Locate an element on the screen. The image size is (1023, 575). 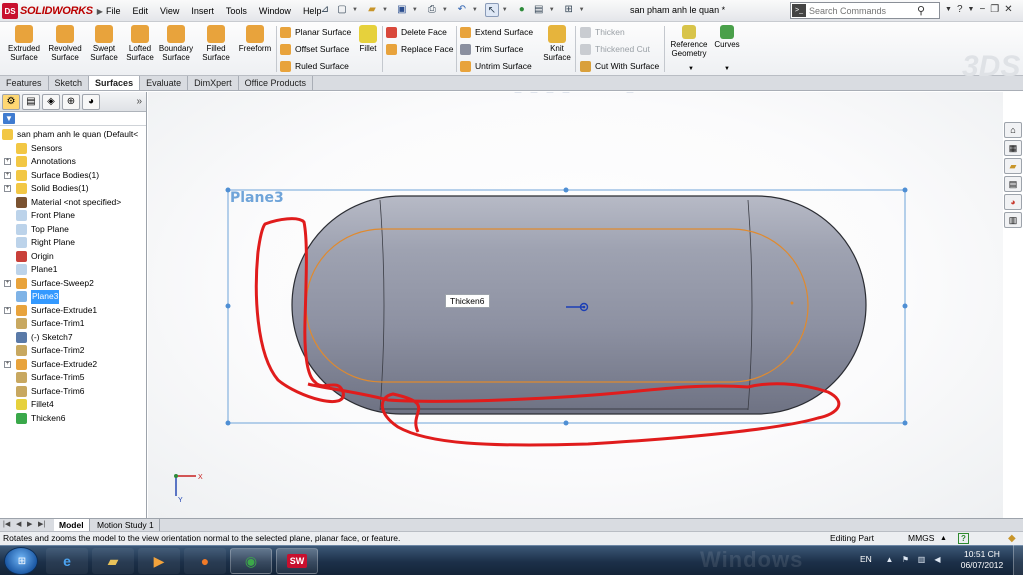
edit-appearance-icon: ◕ is located at coordinates (598, 93).